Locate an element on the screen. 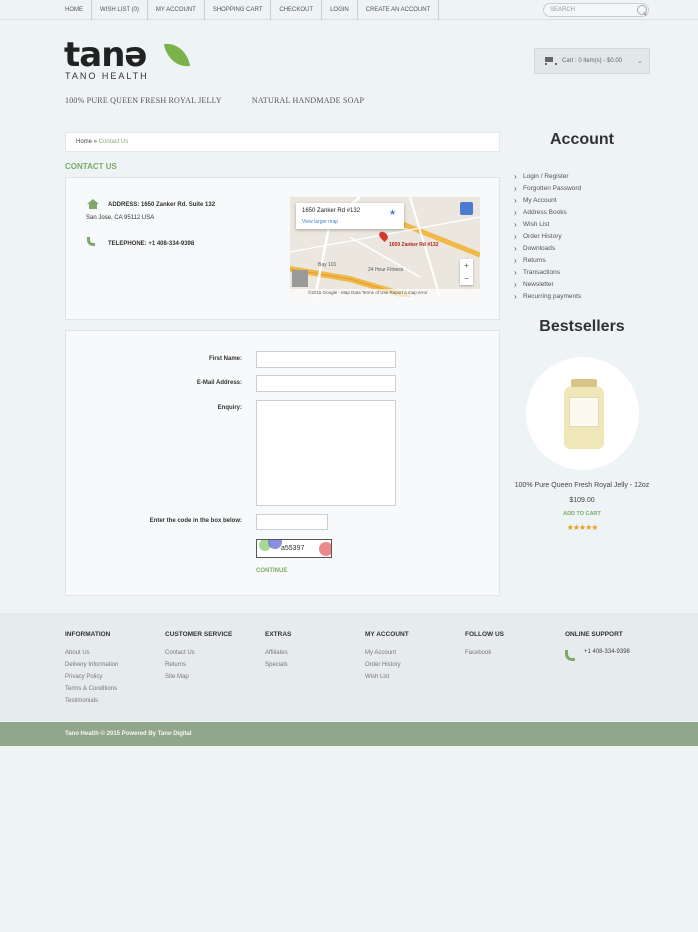 Image resolution: width=698 pixels, height=932 pixels. account-link-order-history: Order History is located at coordinates (547, 237).